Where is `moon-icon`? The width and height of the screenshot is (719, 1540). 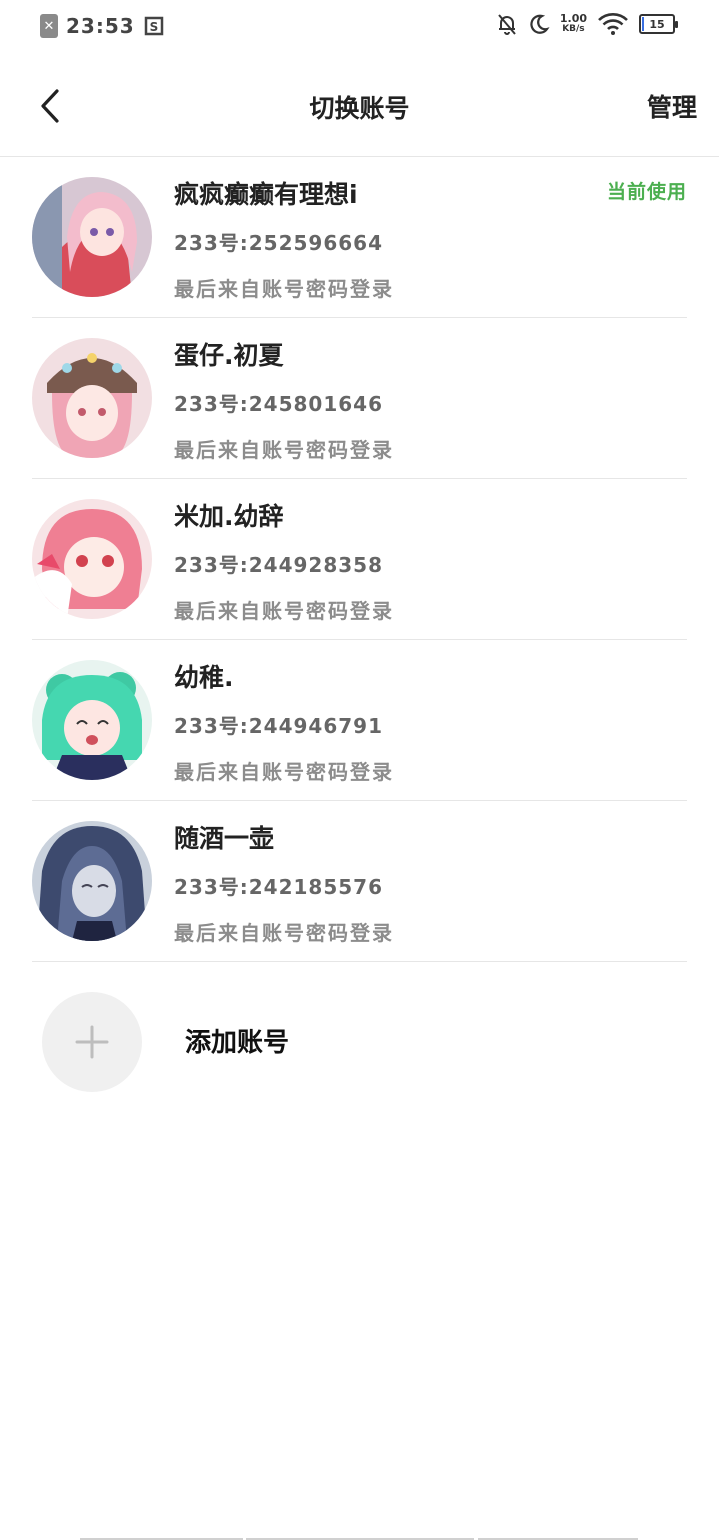 moon-icon is located at coordinates (540, 24).